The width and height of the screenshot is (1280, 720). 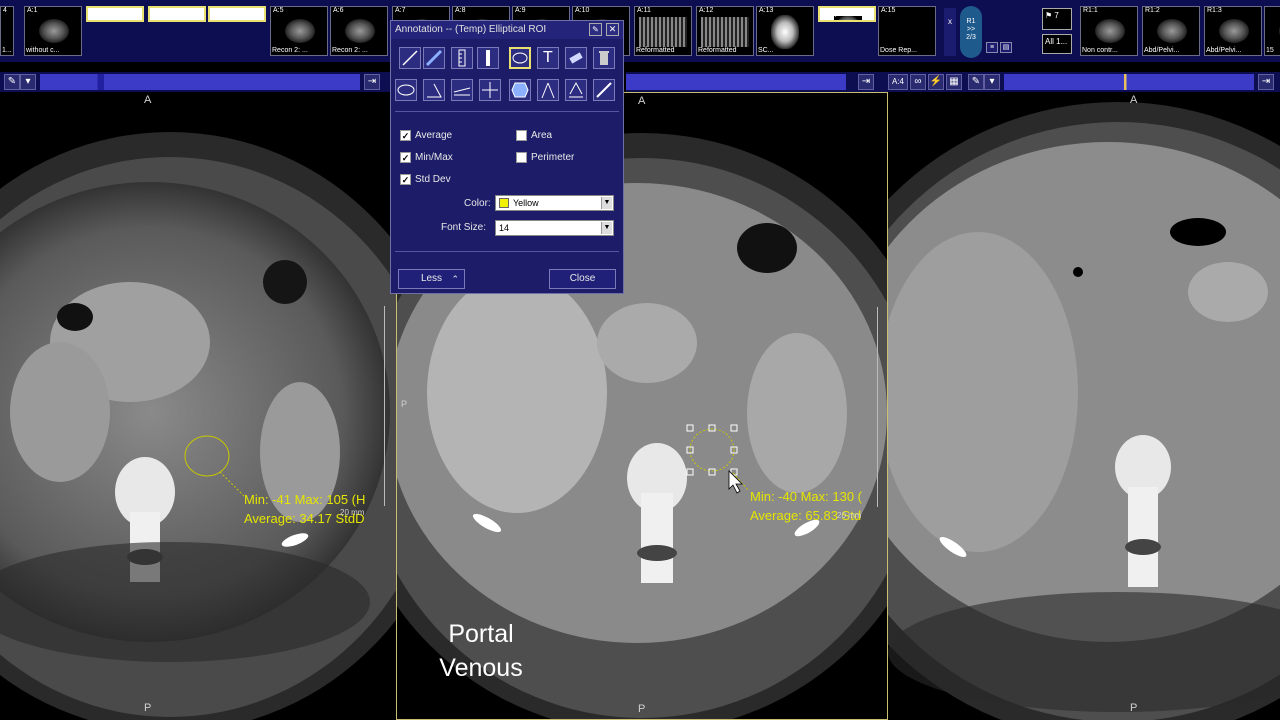 What do you see at coordinates (434, 157) in the screenshot?
I see `minmax-label: Min/Max` at bounding box center [434, 157].